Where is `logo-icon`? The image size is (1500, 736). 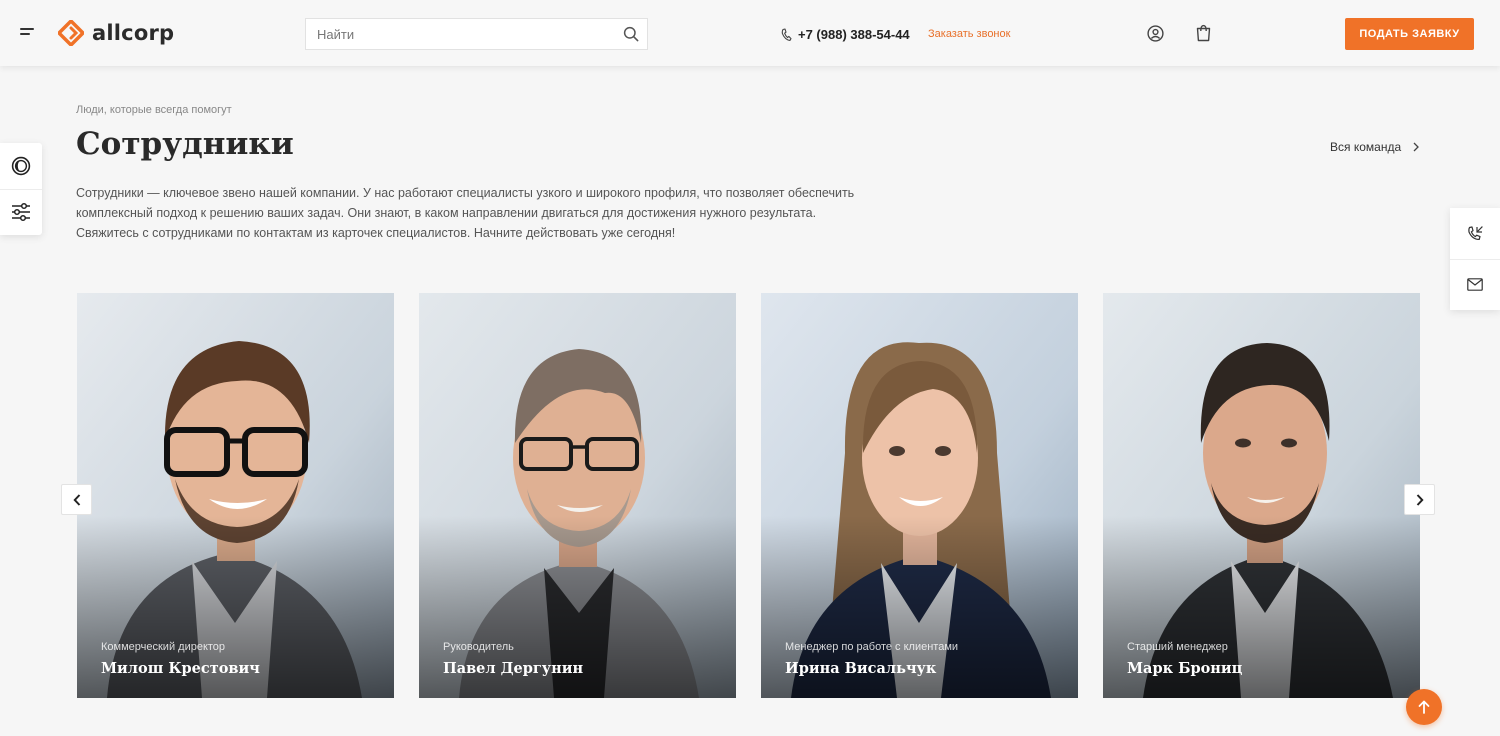 logo-icon is located at coordinates (71, 33).